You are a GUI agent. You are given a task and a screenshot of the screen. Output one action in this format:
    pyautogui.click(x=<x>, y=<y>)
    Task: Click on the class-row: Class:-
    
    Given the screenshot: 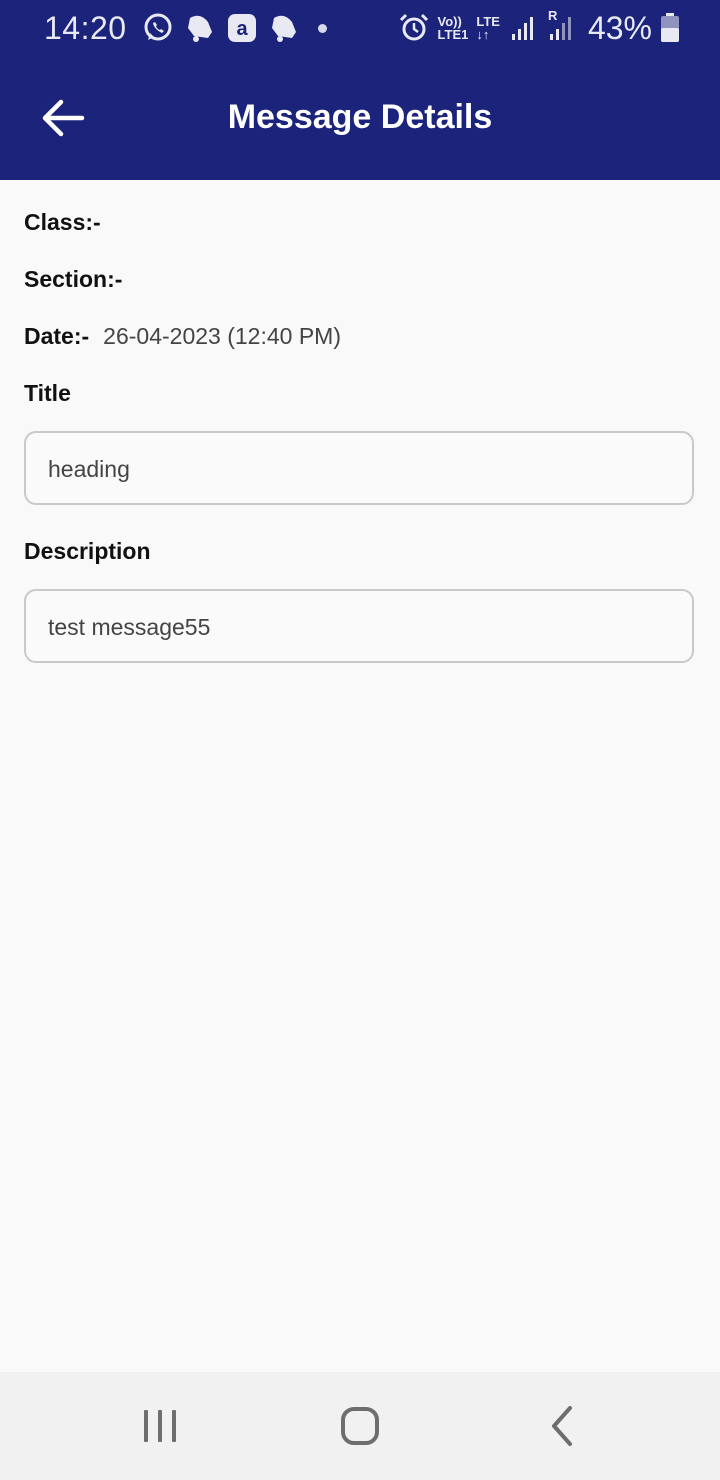 What is the action you would take?
    pyautogui.click(x=69, y=222)
    